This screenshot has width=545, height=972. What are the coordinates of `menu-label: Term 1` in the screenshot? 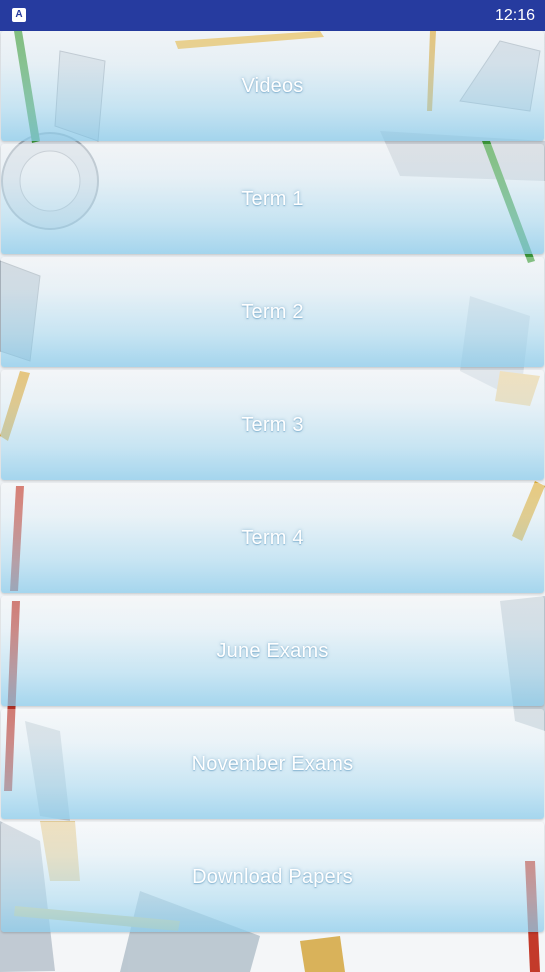 It's located at (272, 198).